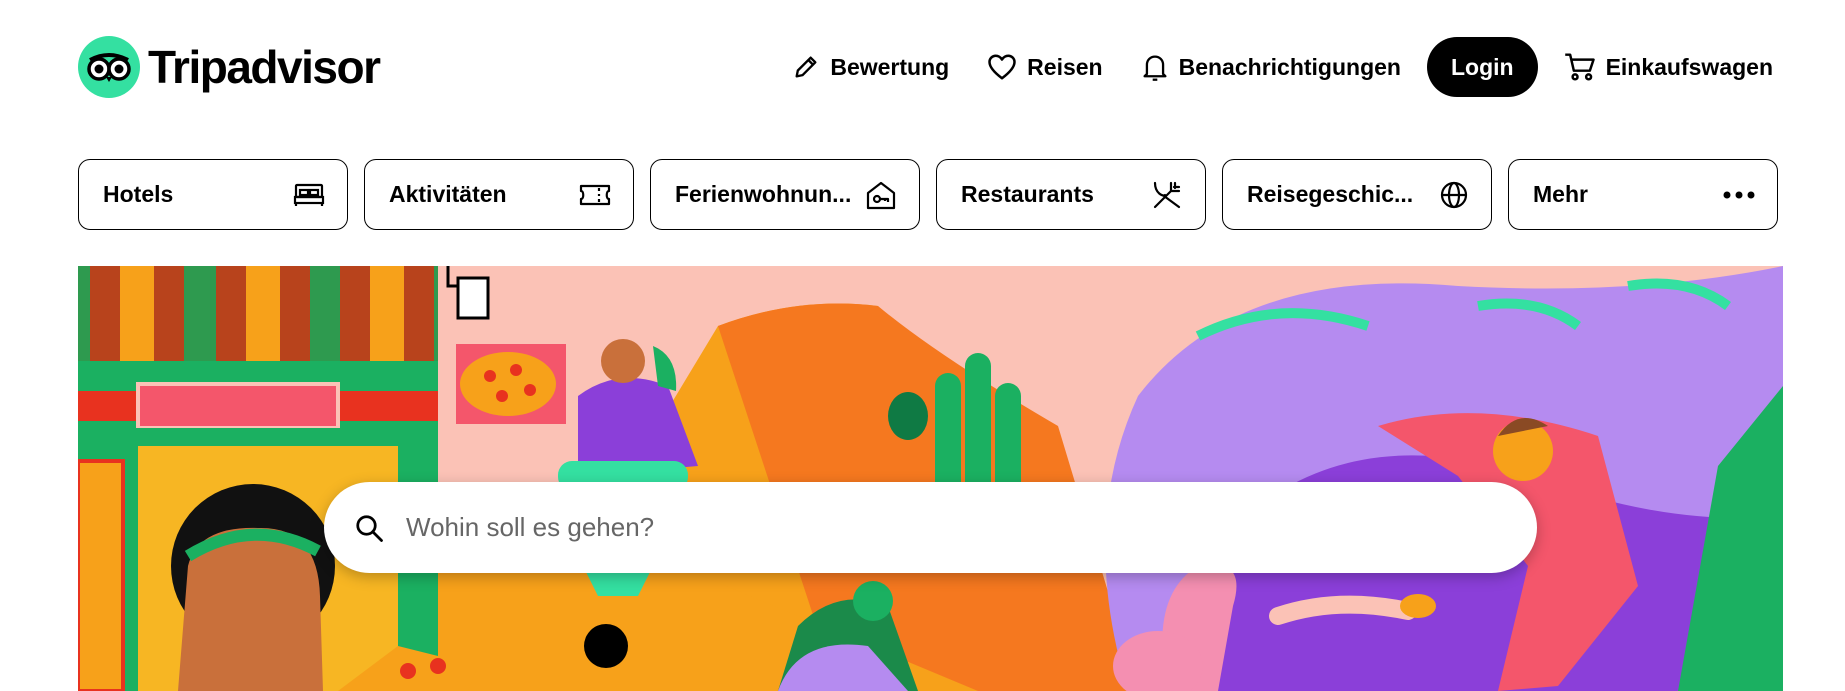  Describe the element at coordinates (806, 67) in the screenshot. I see `pencil-icon` at that location.